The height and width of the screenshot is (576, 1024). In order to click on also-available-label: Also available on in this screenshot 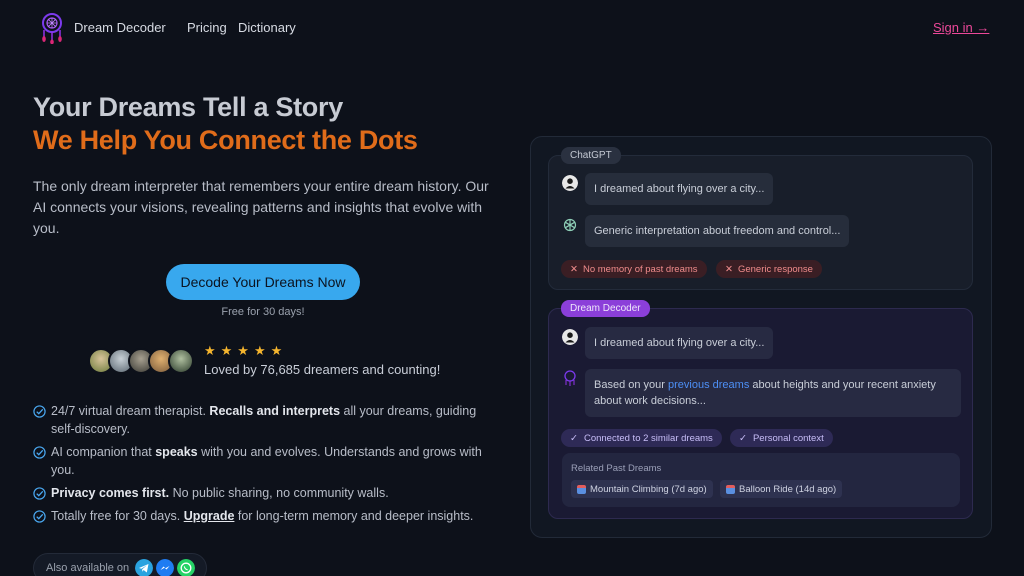, I will do `click(88, 568)`.